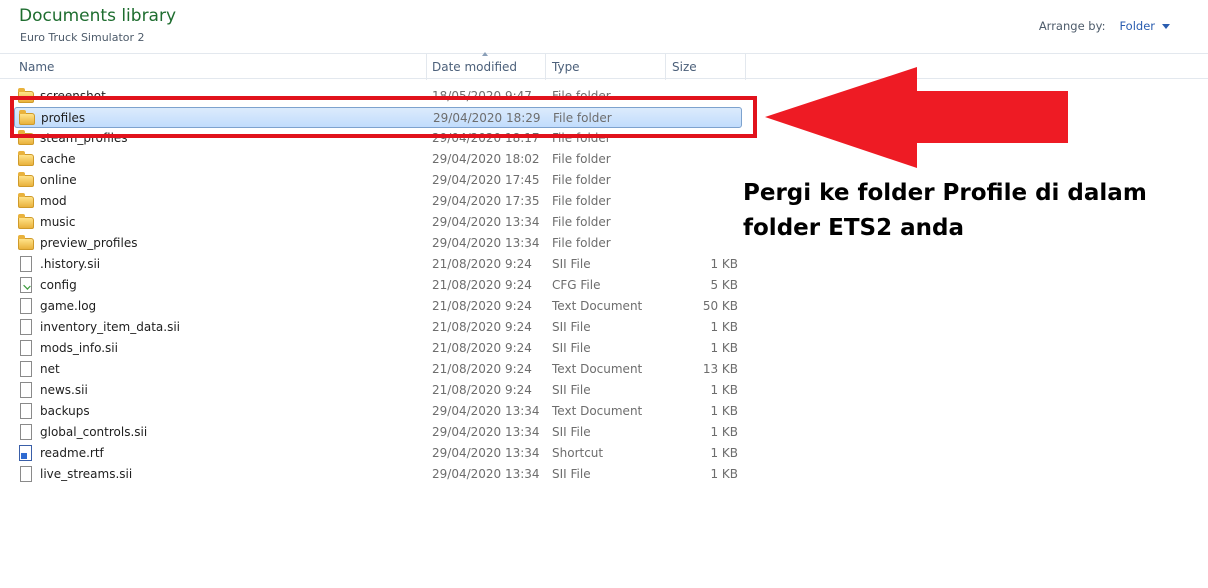  Describe the element at coordinates (50, 369) in the screenshot. I see `file-name: net` at that location.